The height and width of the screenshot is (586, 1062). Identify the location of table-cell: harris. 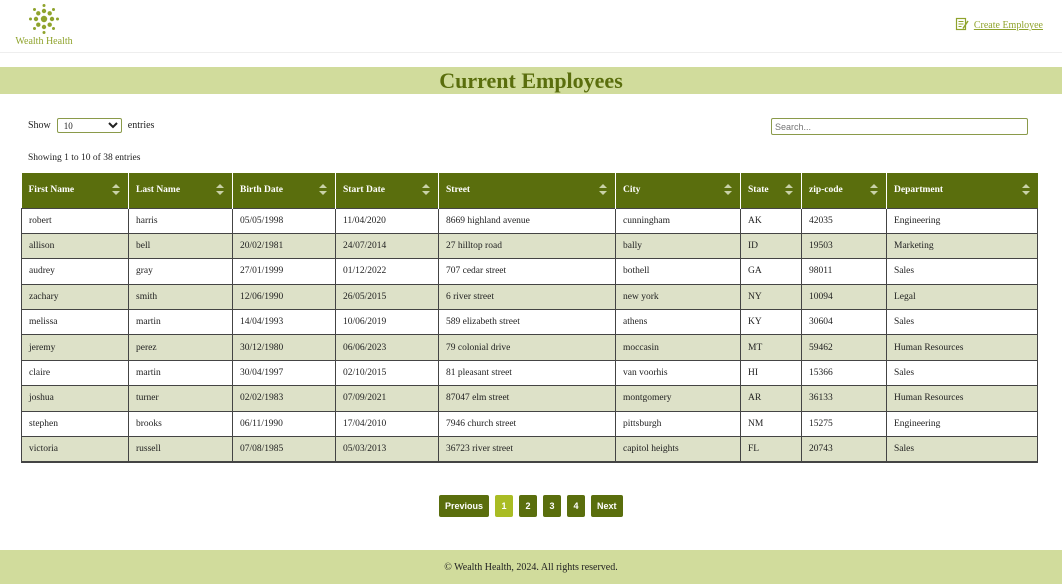
(180, 220).